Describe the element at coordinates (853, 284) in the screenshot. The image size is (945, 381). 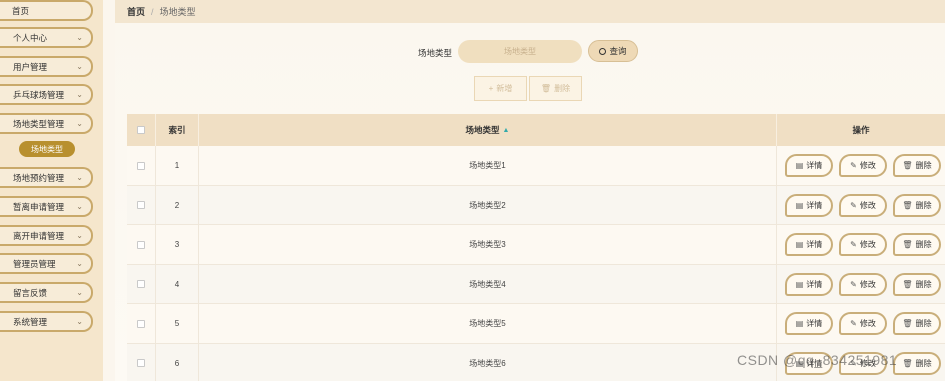
I see `pencil-icon: ✎` at that location.